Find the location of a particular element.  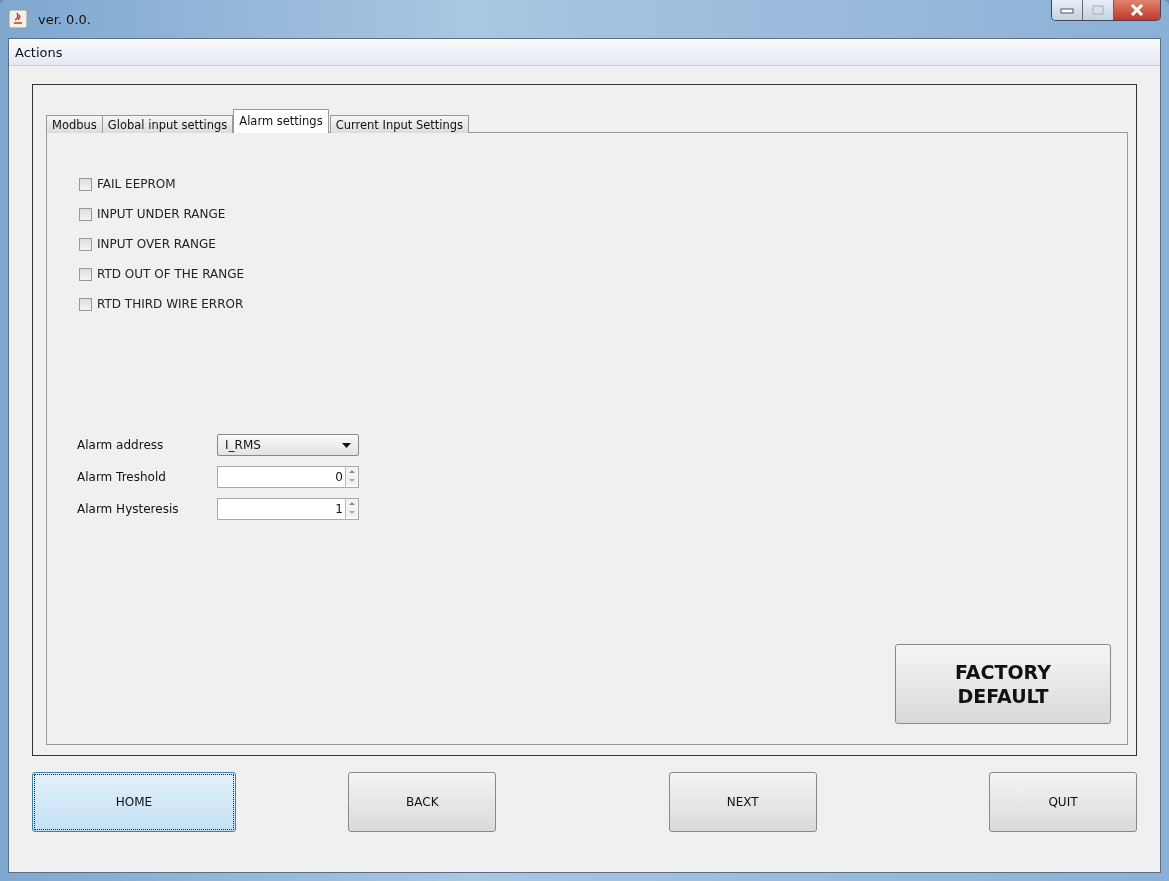

minimize-icon is located at coordinates (1067, 10).